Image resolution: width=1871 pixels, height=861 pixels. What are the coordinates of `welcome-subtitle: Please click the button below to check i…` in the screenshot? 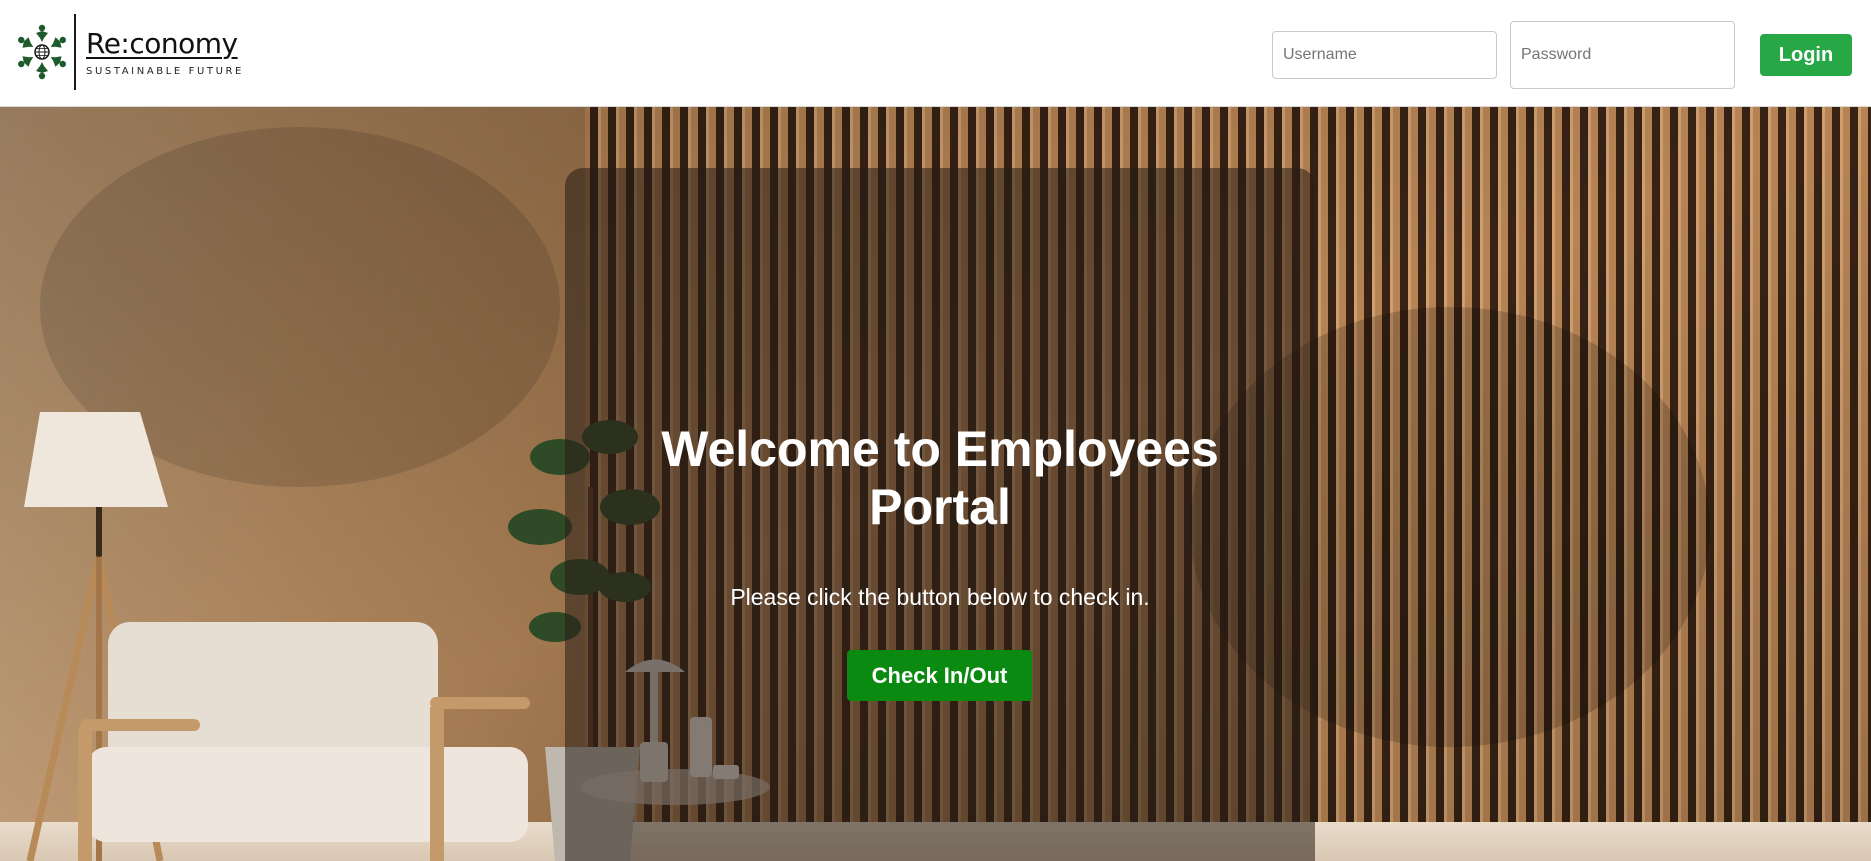 It's located at (940, 597).